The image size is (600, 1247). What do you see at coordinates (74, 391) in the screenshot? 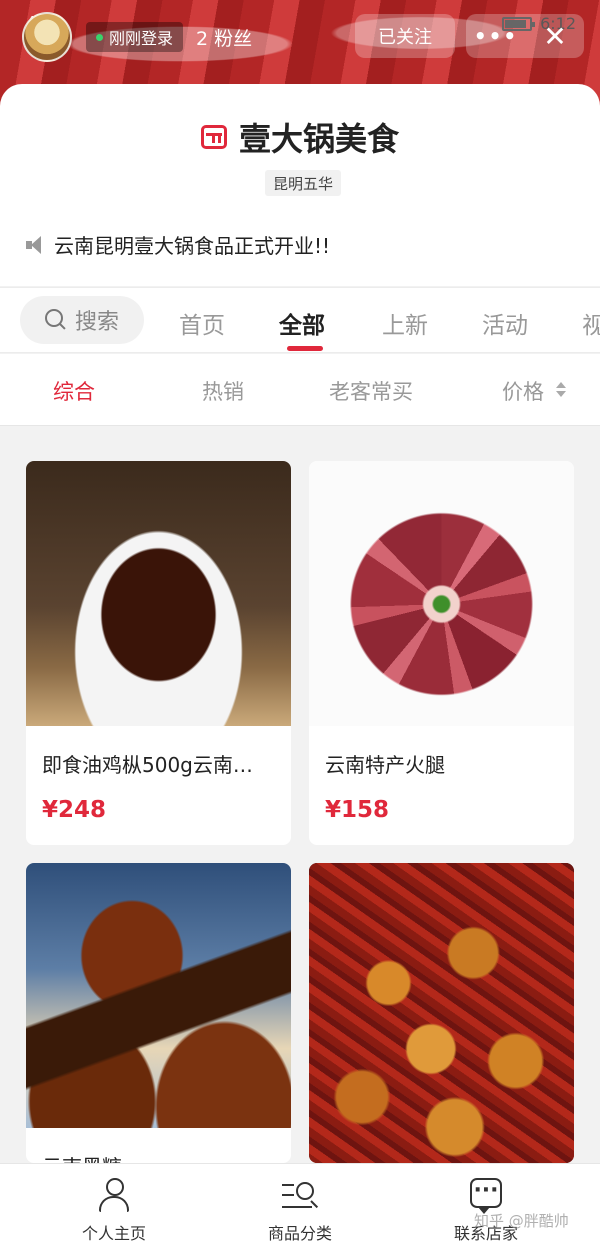
I see `sort-overall: 综合` at bounding box center [74, 391].